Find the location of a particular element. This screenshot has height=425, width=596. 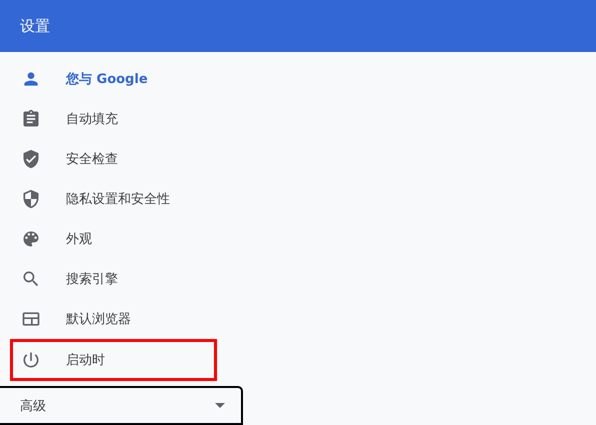

advanced-section: 高级 is located at coordinates (121, 405).